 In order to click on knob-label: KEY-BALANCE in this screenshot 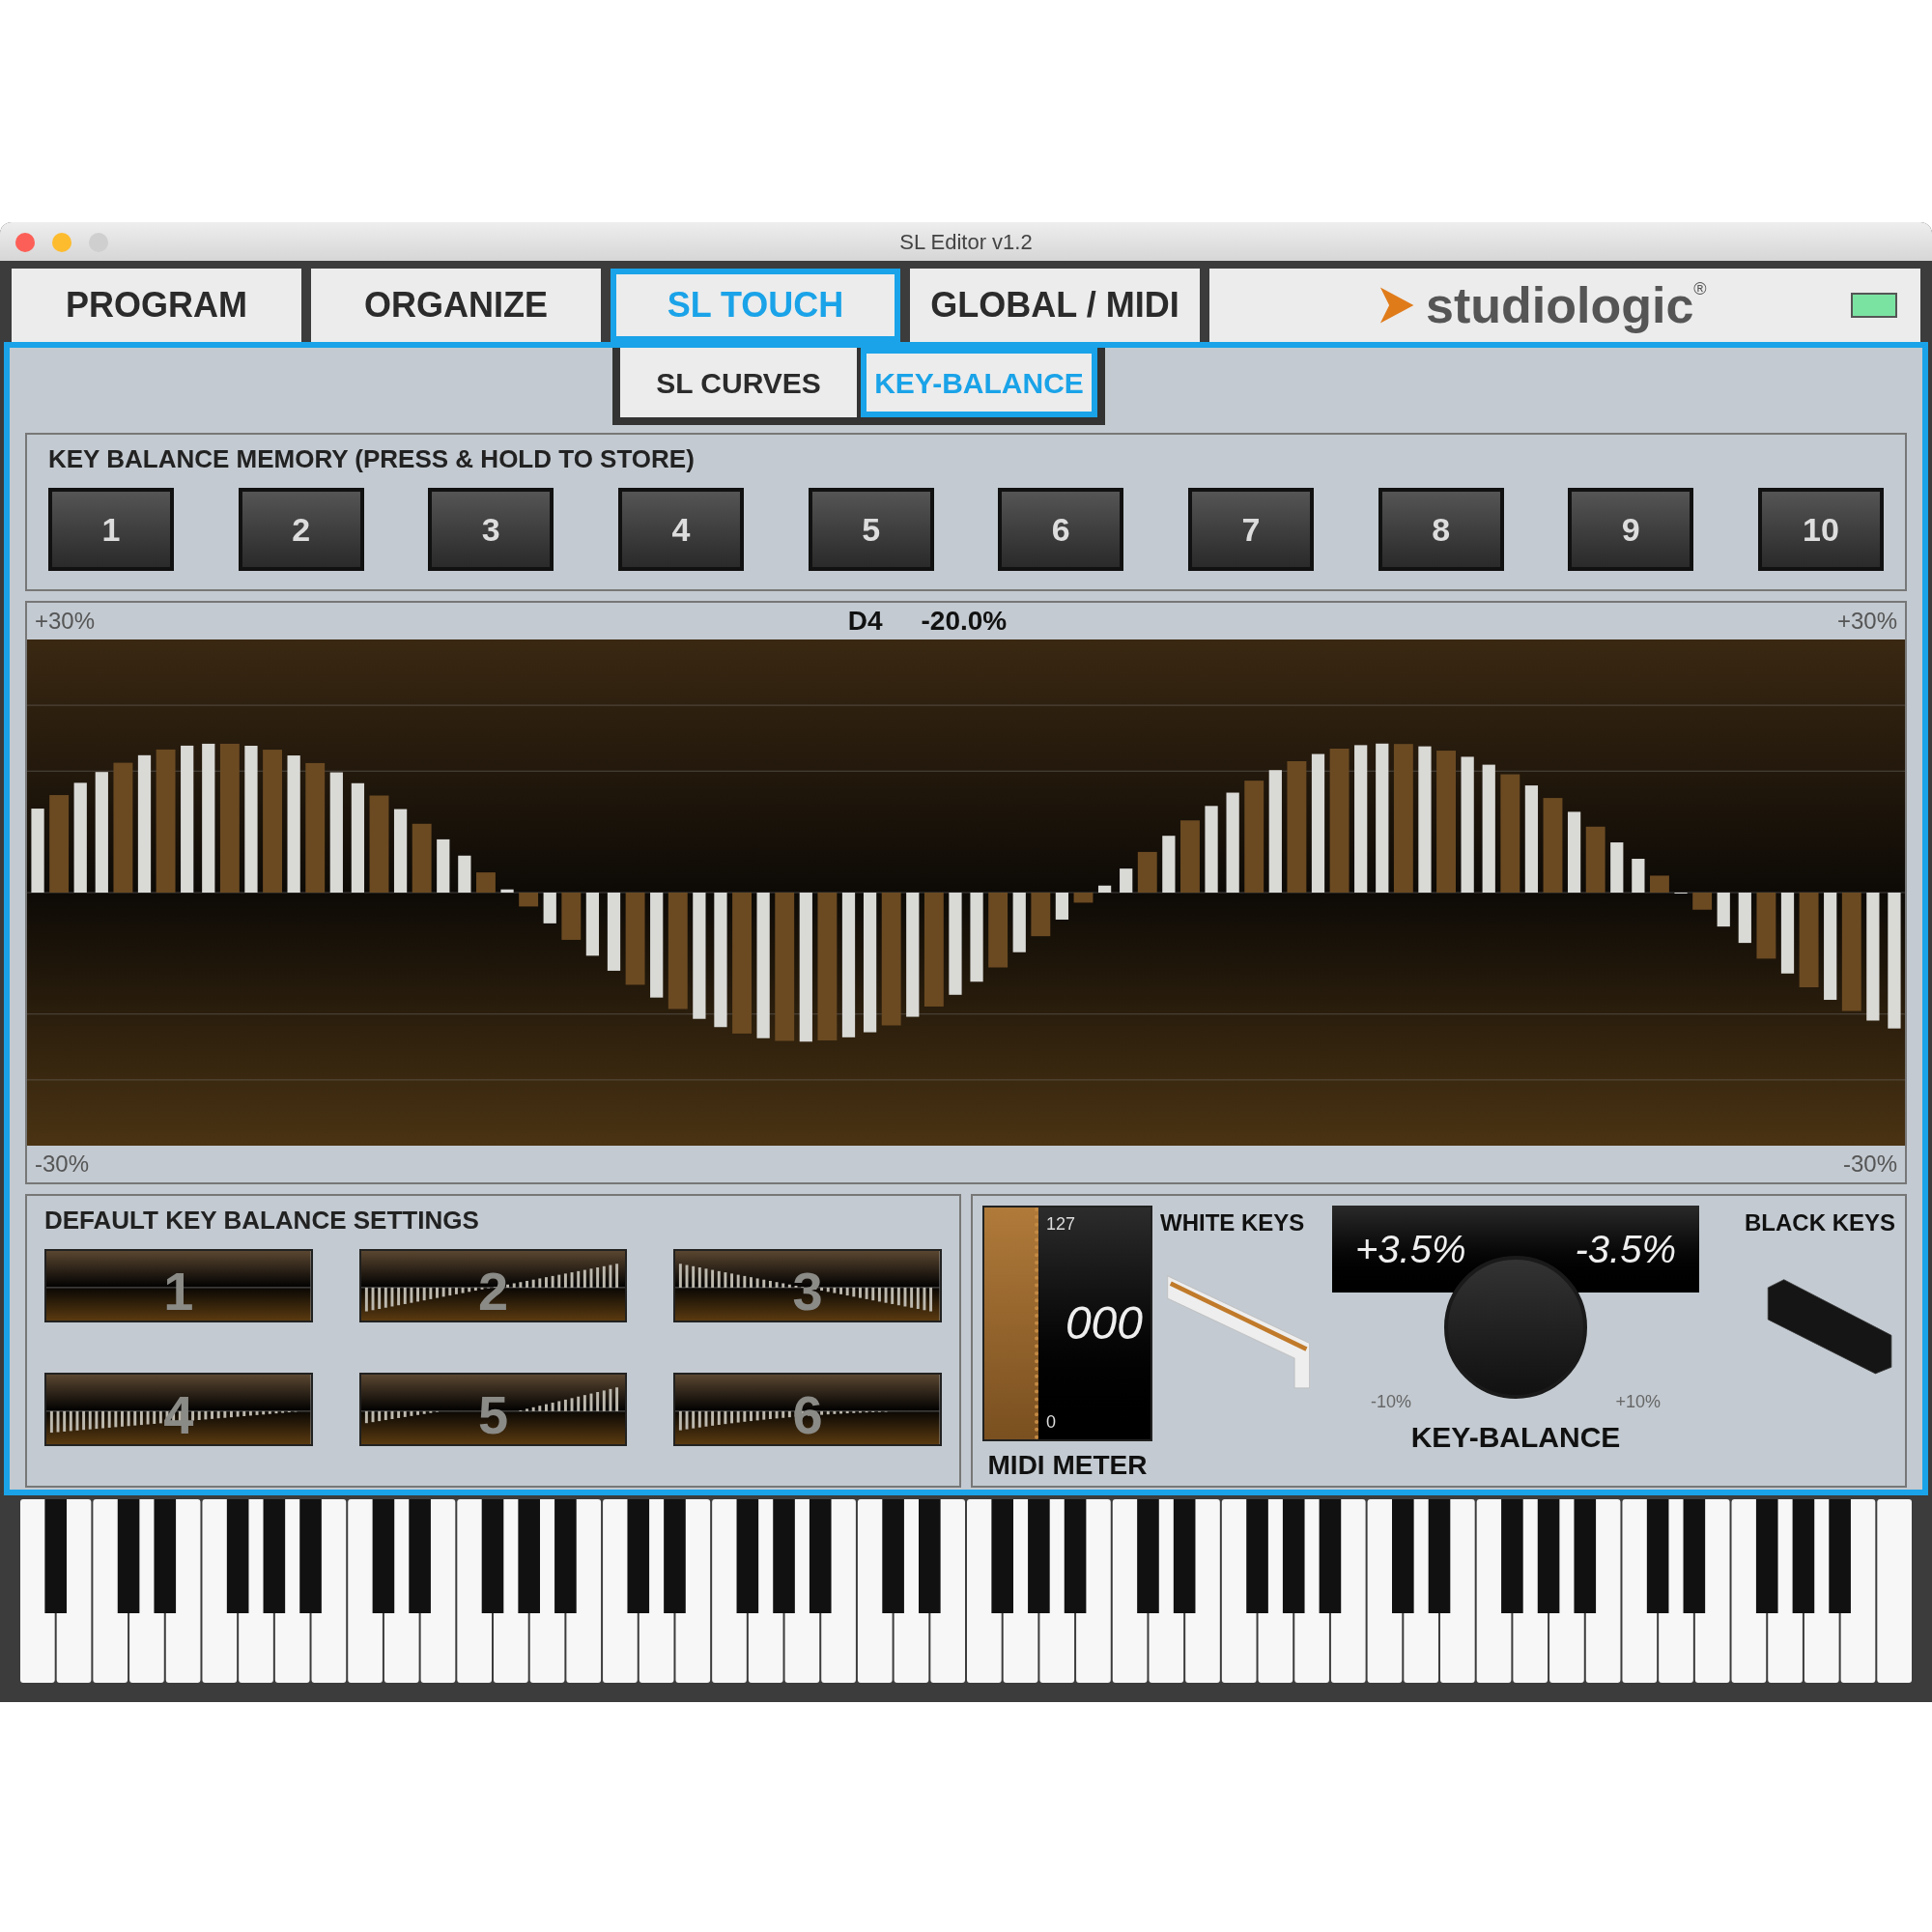, I will do `click(1515, 1437)`.